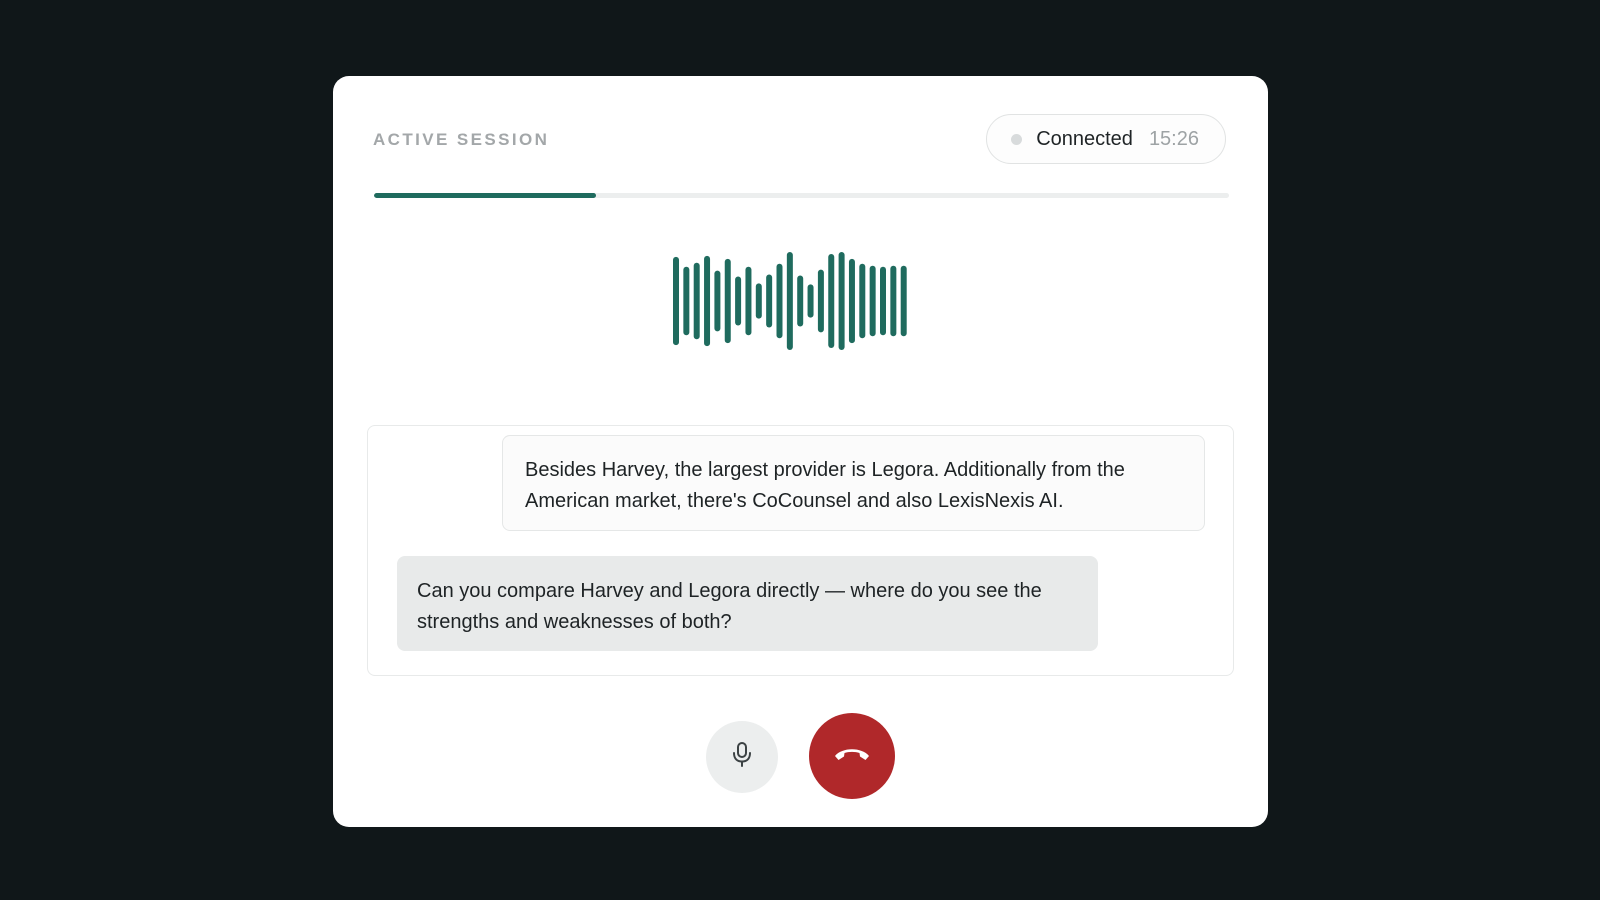  I want to click on audio-waveform, so click(790, 301).